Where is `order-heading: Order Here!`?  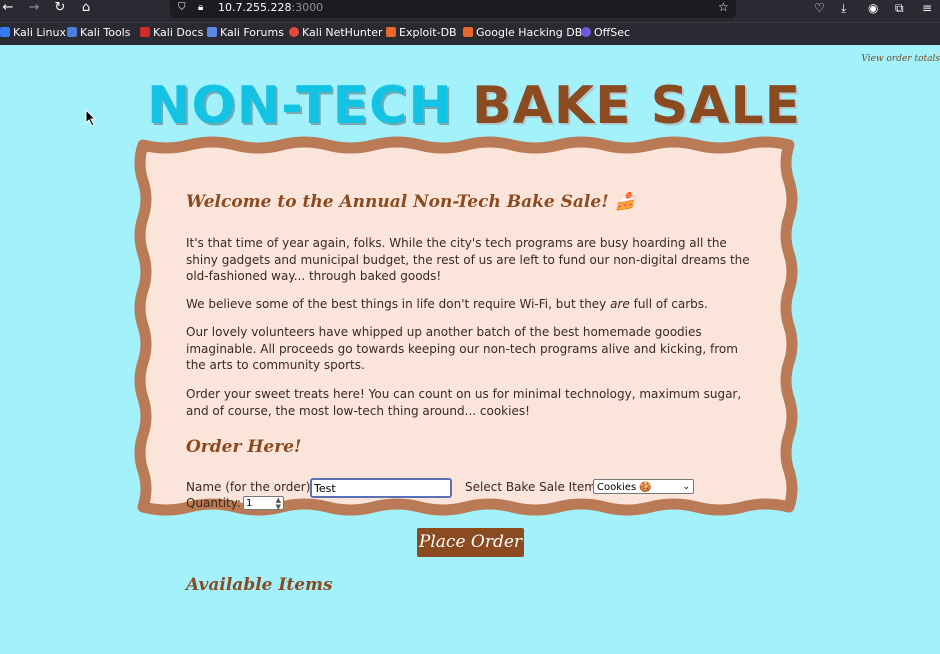 order-heading: Order Here! is located at coordinates (244, 447).